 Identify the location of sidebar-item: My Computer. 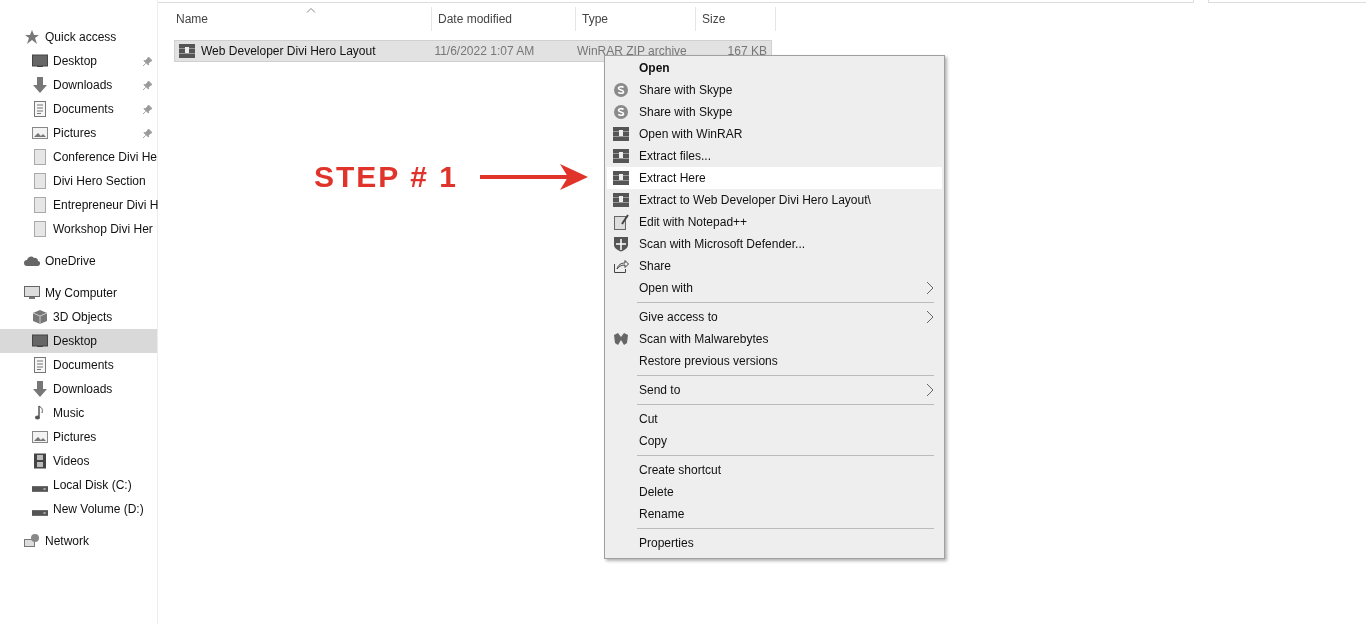
(78, 293).